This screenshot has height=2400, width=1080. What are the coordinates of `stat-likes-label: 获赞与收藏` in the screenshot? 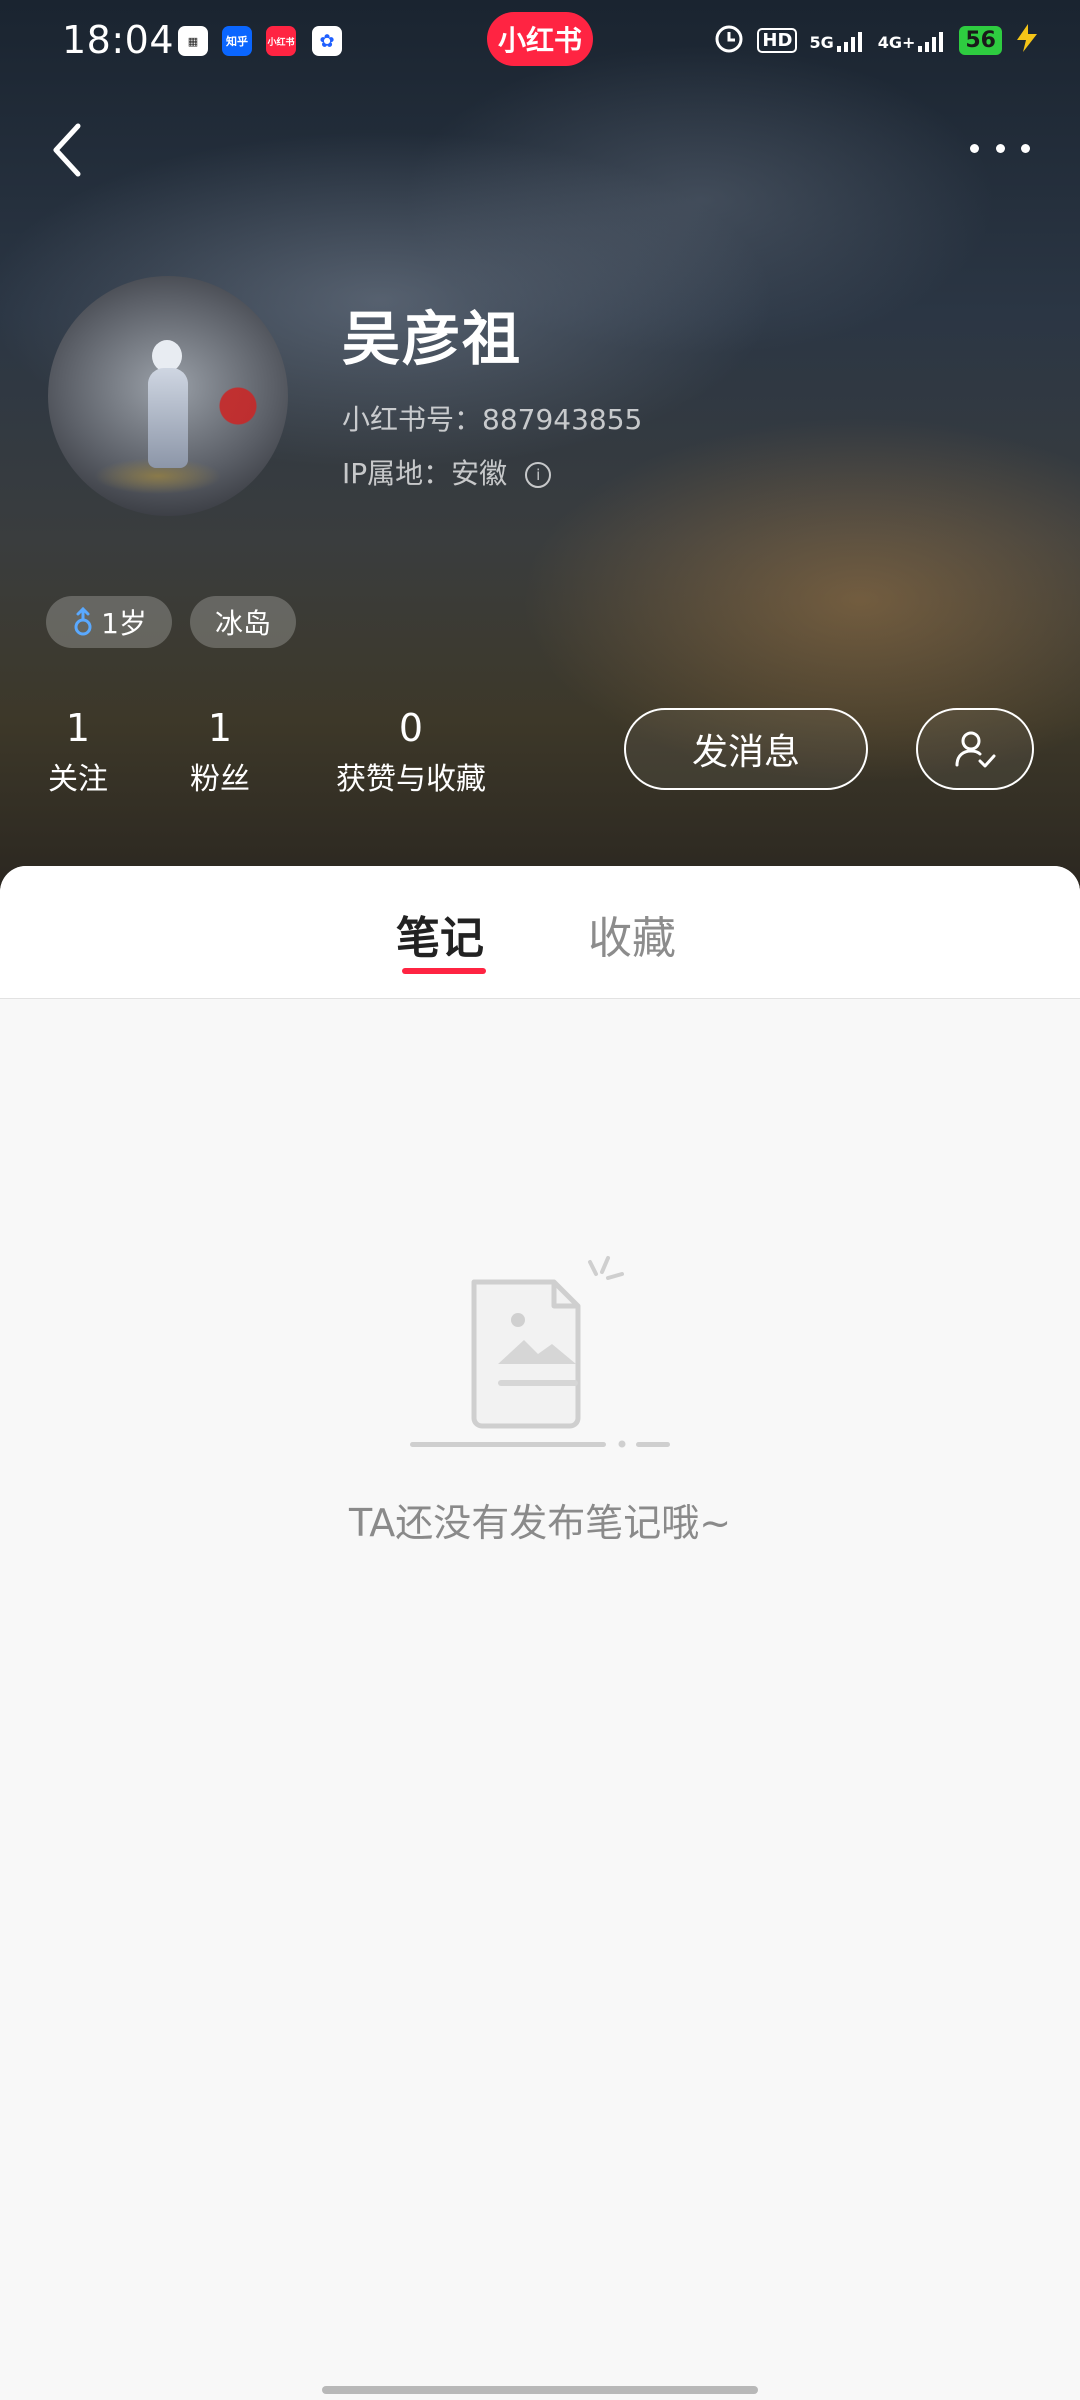 It's located at (411, 779).